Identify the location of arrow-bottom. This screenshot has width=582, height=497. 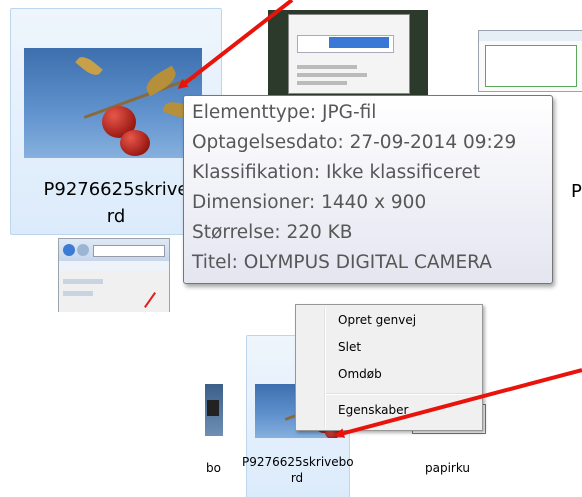
(458, 403).